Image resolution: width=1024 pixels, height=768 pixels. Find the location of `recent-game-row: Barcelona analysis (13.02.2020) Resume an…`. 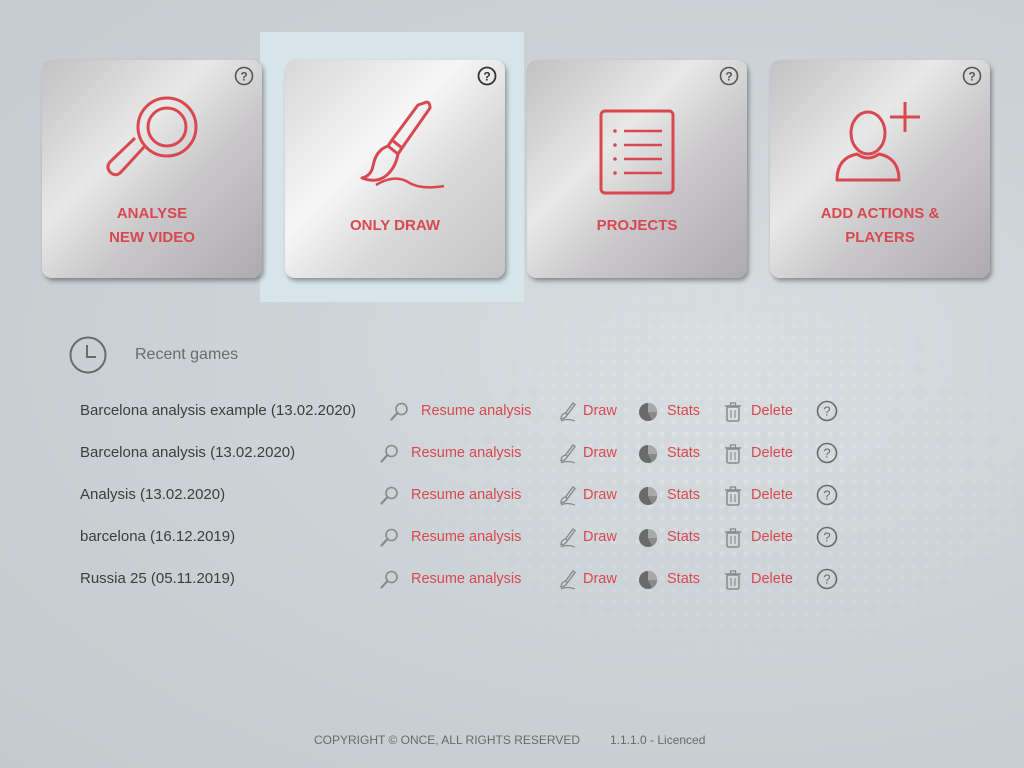

recent-game-row: Barcelona analysis (13.02.2020) Resume an… is located at coordinates (512, 453).